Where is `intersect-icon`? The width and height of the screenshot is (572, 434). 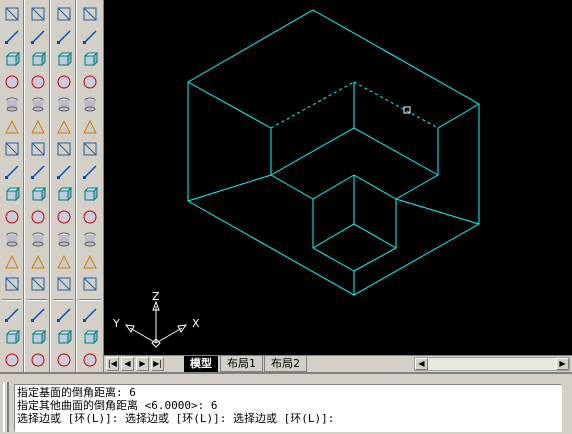
intersect-icon is located at coordinates (64, 59).